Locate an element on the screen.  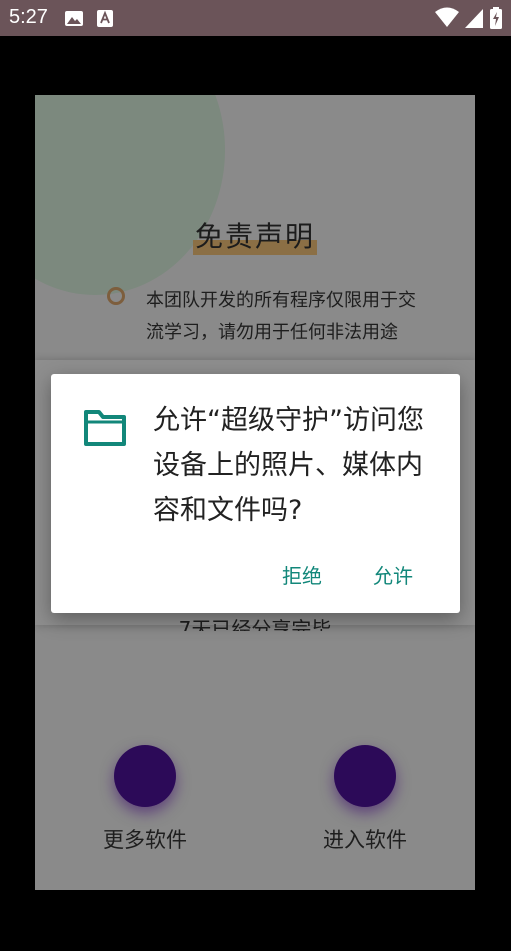
permission-message: 允许“超级守护”访问您设备上的照片、媒体内容和文件吗? is located at coordinates (288, 465).